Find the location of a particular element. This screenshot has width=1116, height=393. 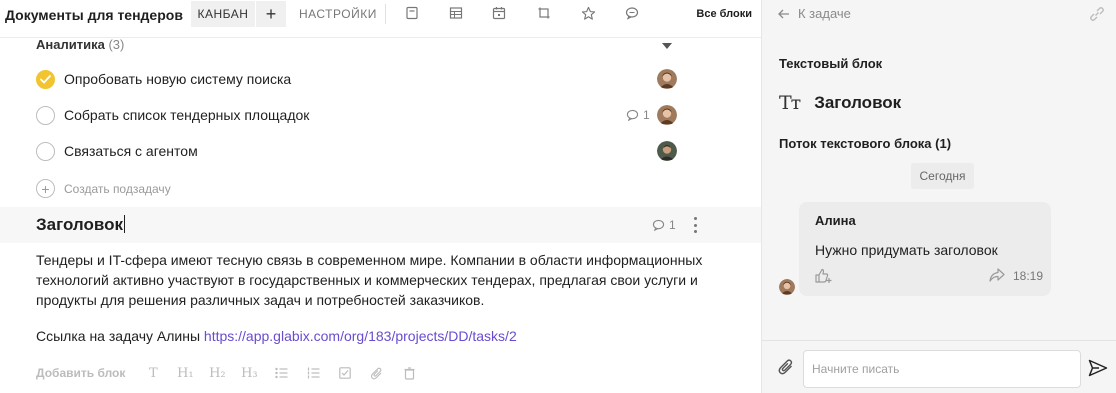

comment-time: 18:19 is located at coordinates (1028, 276).